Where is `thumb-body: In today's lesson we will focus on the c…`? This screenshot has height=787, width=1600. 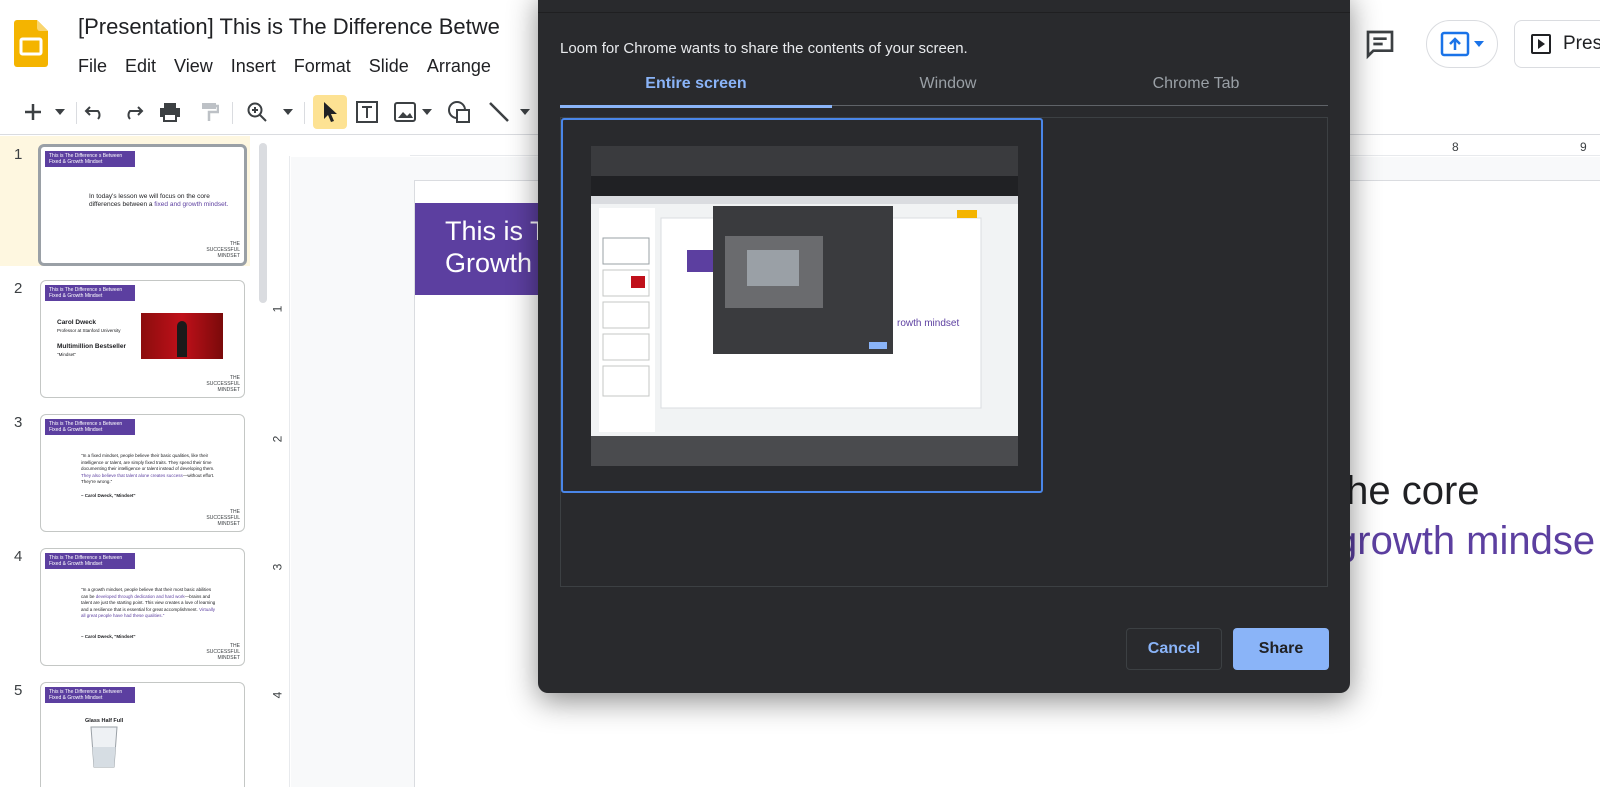
thumb-body: In today's lesson we will focus on the c… is located at coordinates (164, 201).